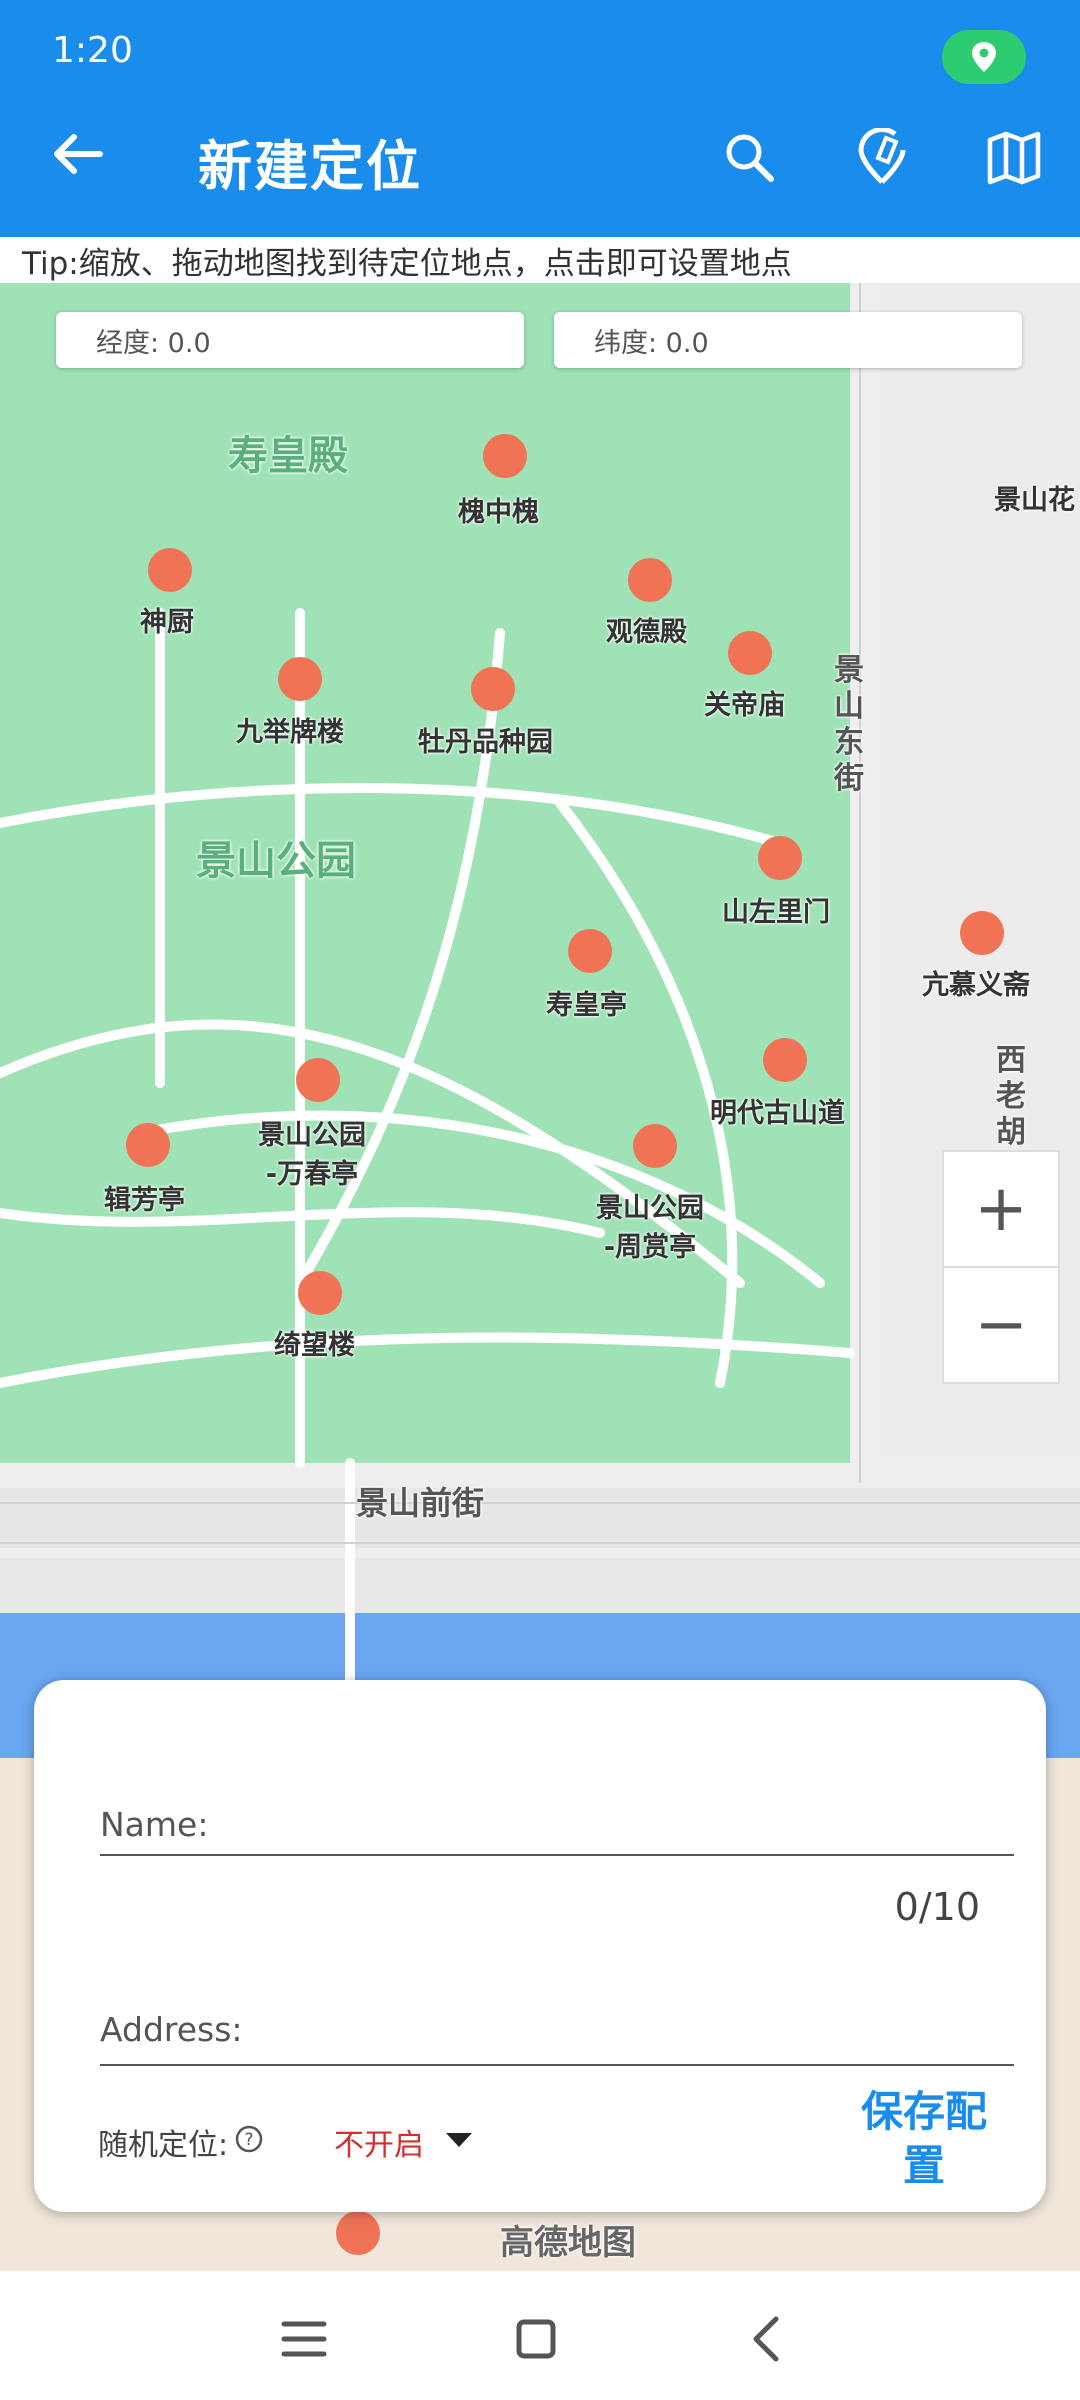  What do you see at coordinates (1001, 1209) in the screenshot?
I see `zoom-in-button: +` at bounding box center [1001, 1209].